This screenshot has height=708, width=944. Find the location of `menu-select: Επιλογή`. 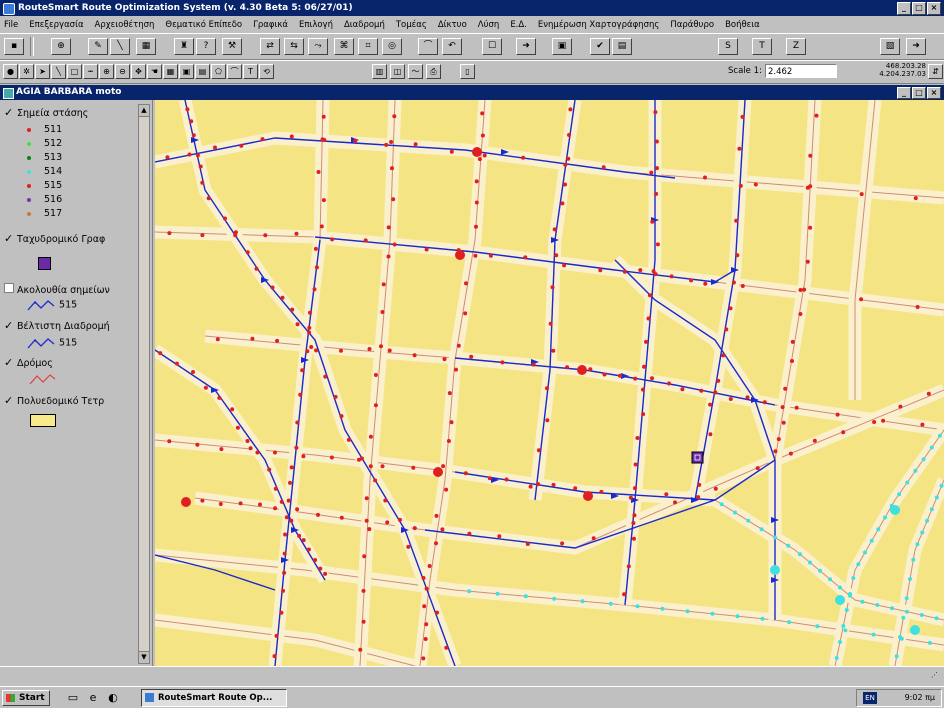

menu-select: Επιλογή is located at coordinates (316, 25).